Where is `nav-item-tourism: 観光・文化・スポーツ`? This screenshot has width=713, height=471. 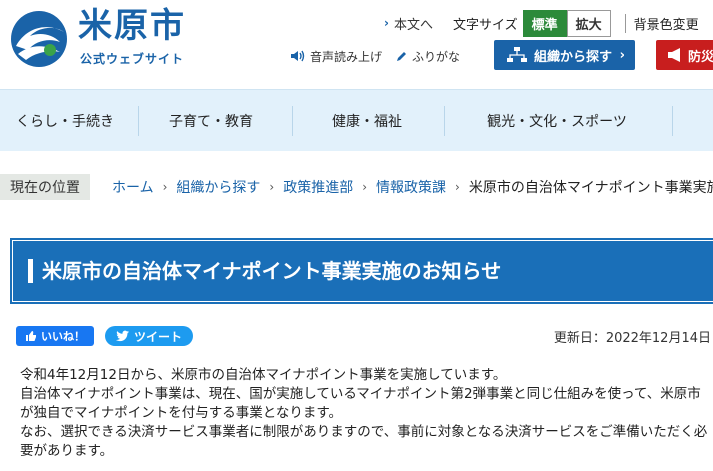 nav-item-tourism: 観光・文化・スポーツ is located at coordinates (557, 120).